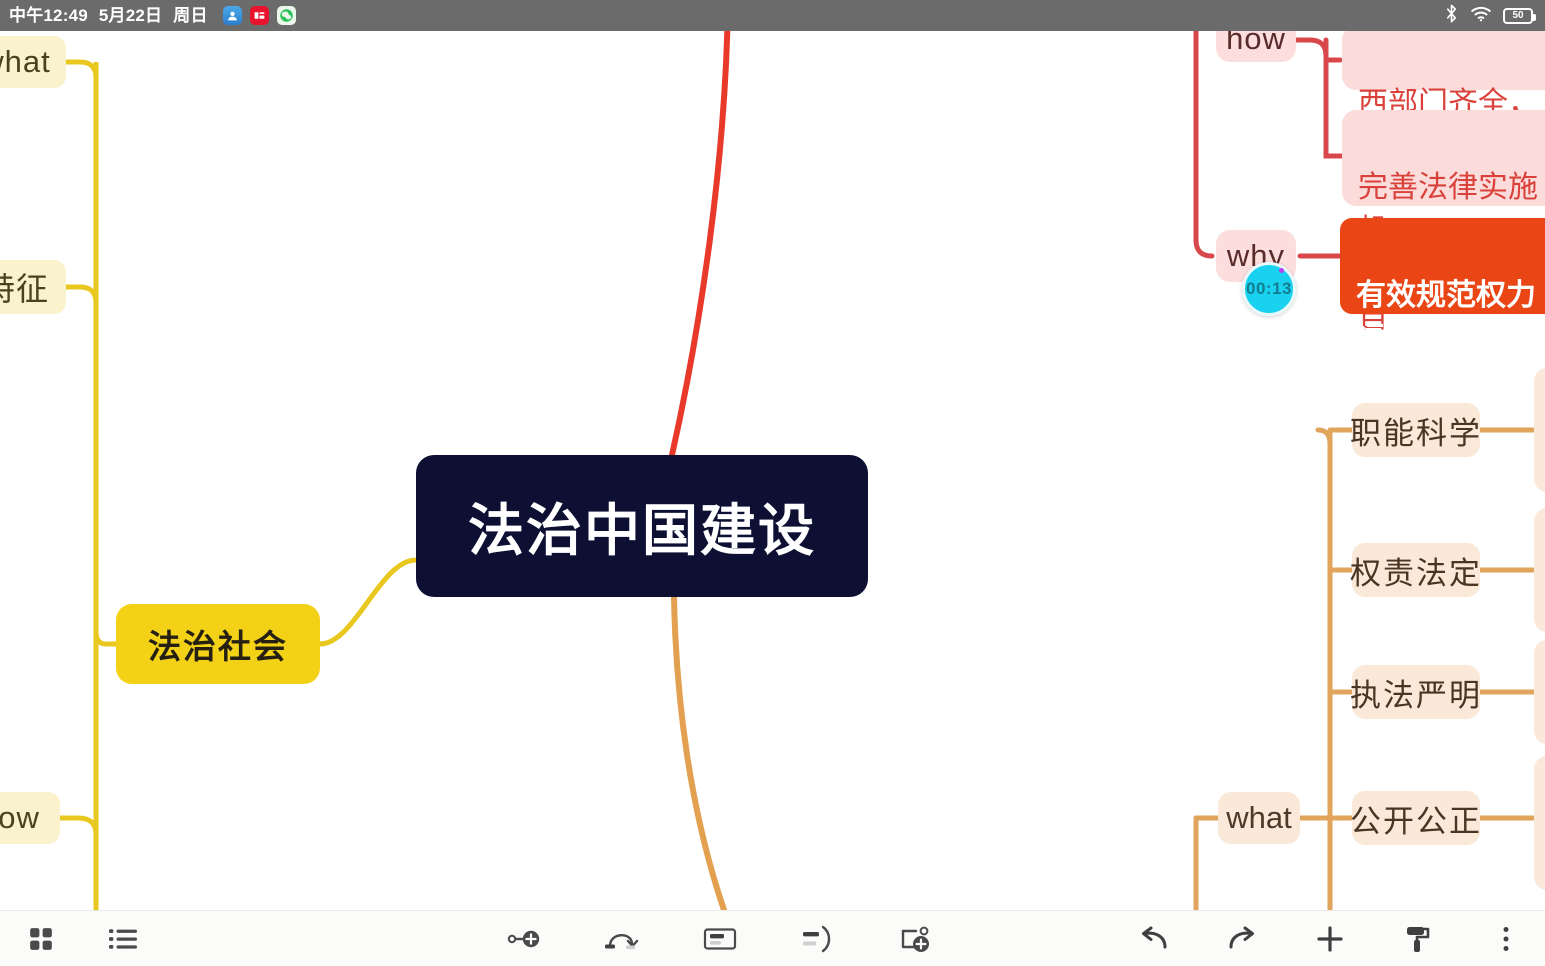 The width and height of the screenshot is (1545, 966). I want to click on mindmap-root-node: 法治中国建设, so click(642, 526).